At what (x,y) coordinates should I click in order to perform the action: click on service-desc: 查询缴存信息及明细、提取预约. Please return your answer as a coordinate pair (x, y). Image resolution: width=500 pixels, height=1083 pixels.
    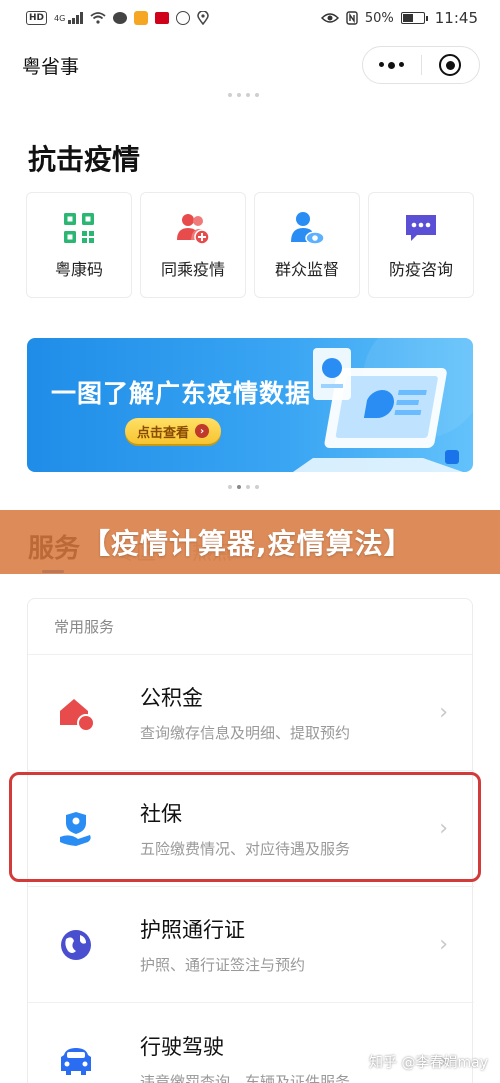
    Looking at the image, I should click on (245, 733).